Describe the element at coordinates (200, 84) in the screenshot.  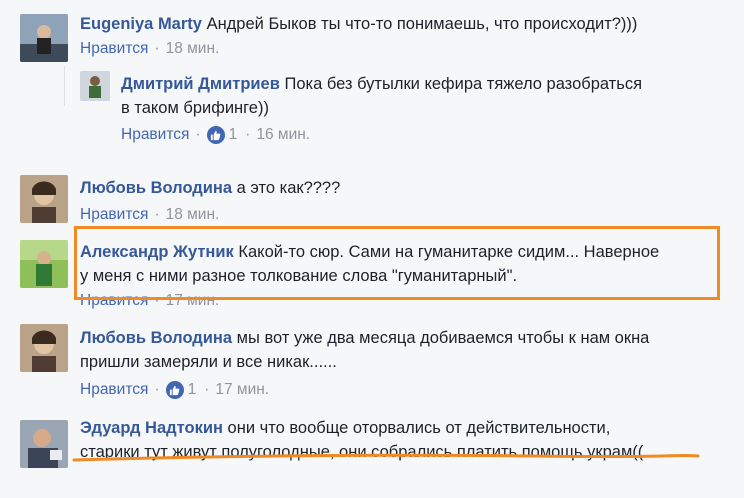
I see `author-name: Дмитрий Дмитриев` at that location.